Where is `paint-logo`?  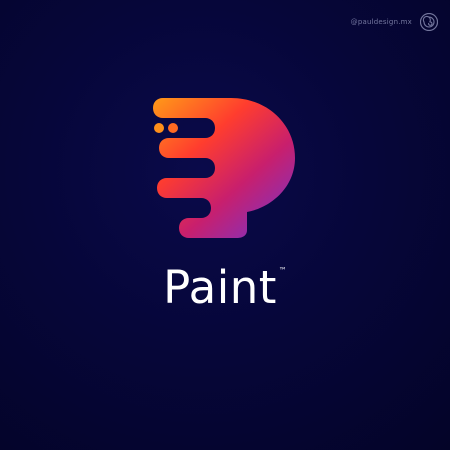
paint-logo is located at coordinates (230, 168).